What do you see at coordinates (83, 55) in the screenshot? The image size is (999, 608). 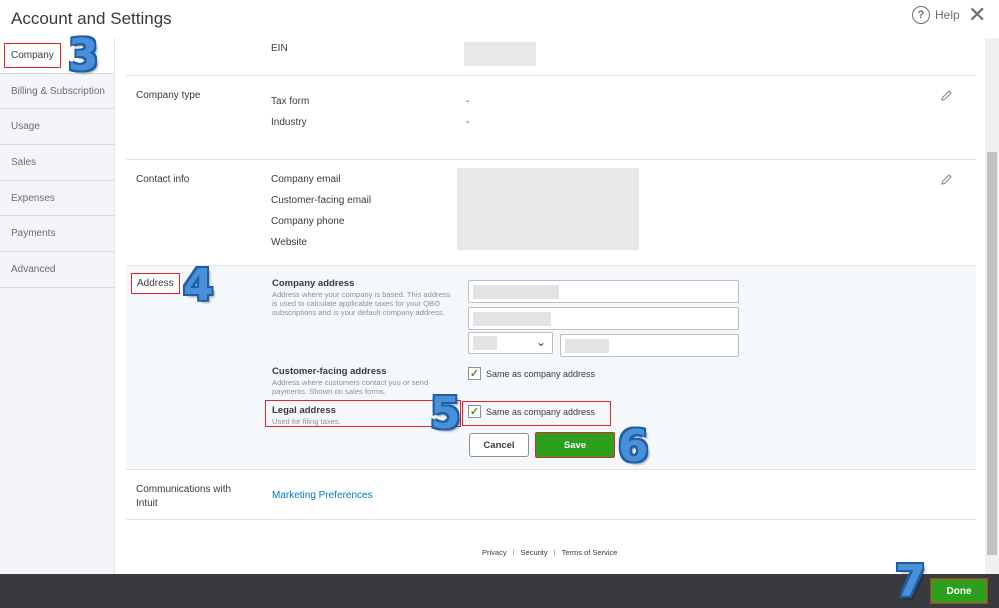 I see `step-3-annotation: 3` at bounding box center [83, 55].